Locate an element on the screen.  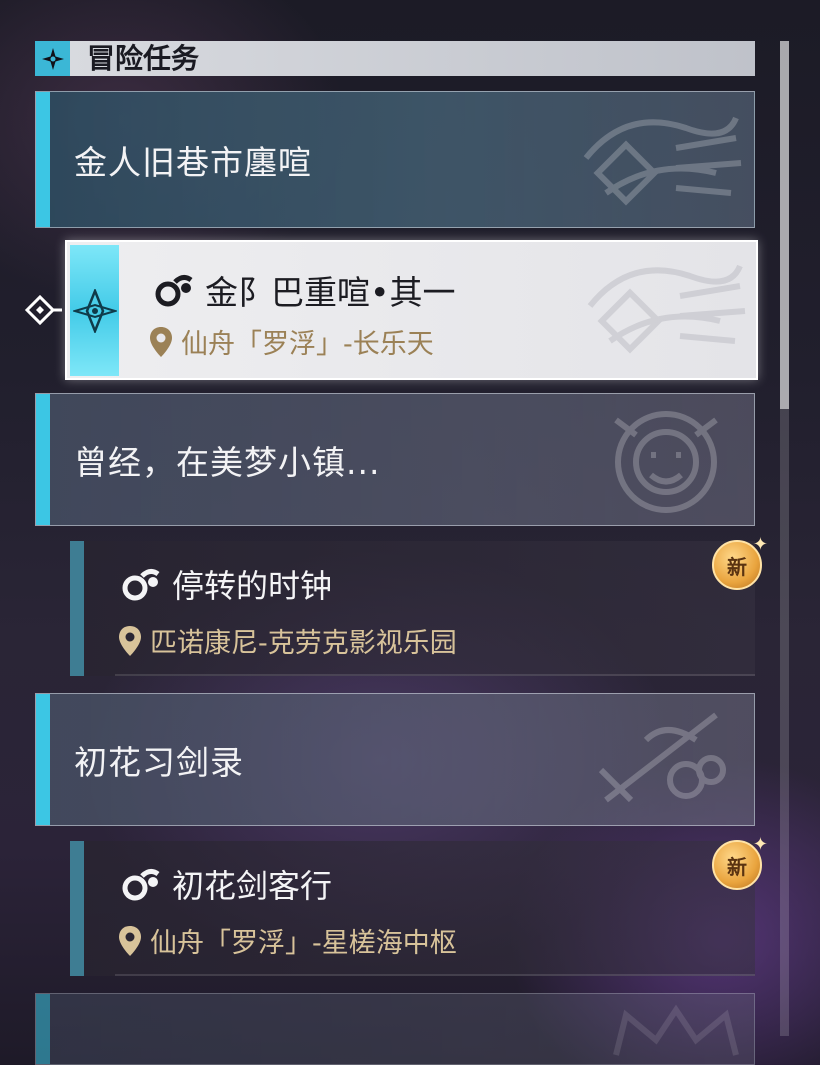
sword-flower-emblem-icon is located at coordinates (662, 757).